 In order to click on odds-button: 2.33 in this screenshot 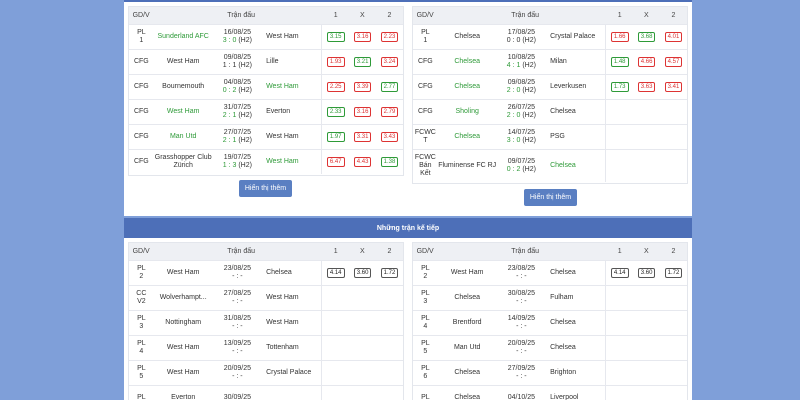, I will do `click(335, 112)`.